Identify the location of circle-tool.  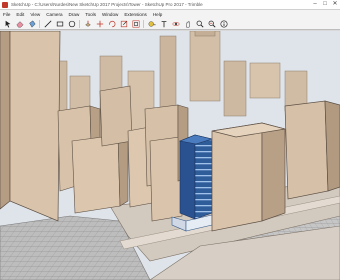
(71, 23).